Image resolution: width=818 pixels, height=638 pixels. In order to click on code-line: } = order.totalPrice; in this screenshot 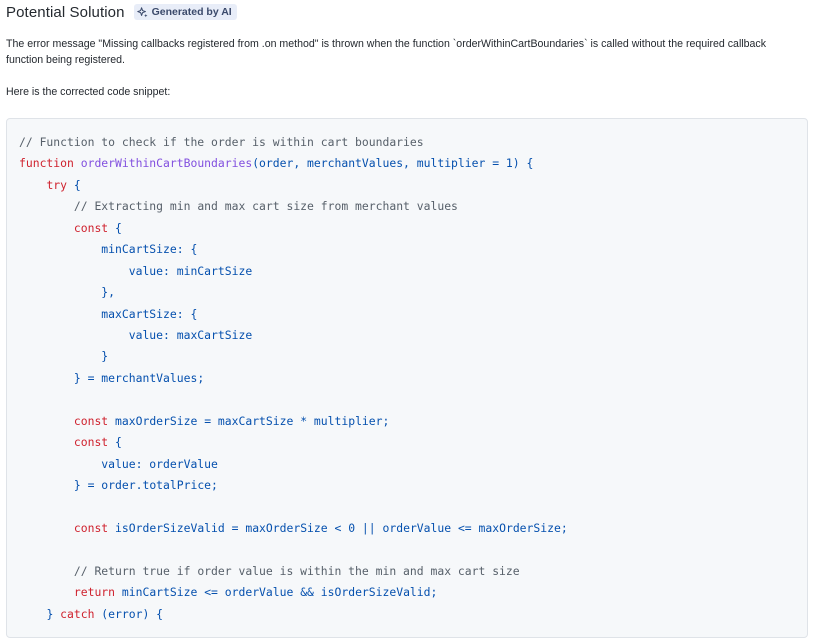, I will do `click(293, 485)`.